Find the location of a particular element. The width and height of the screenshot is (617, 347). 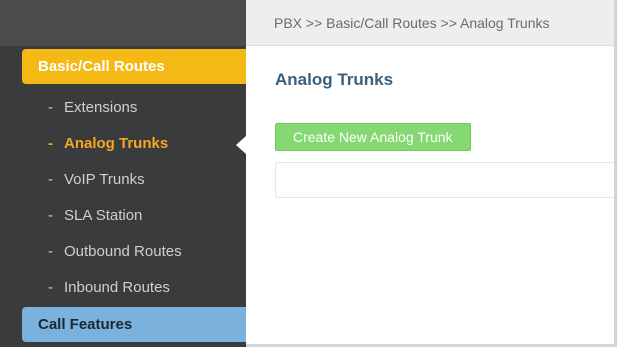

sidebar-top-bar is located at coordinates (123, 23).